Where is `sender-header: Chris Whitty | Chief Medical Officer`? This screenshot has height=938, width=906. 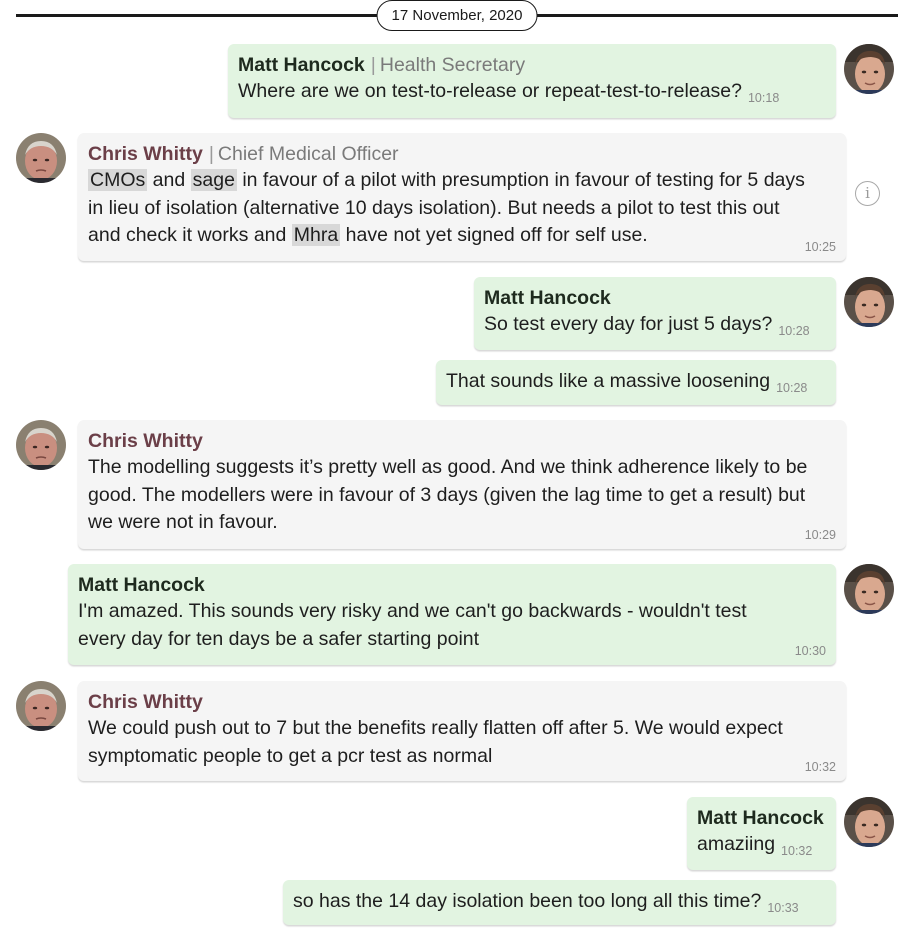
sender-header: Chris Whitty | Chief Medical Officer is located at coordinates (462, 154).